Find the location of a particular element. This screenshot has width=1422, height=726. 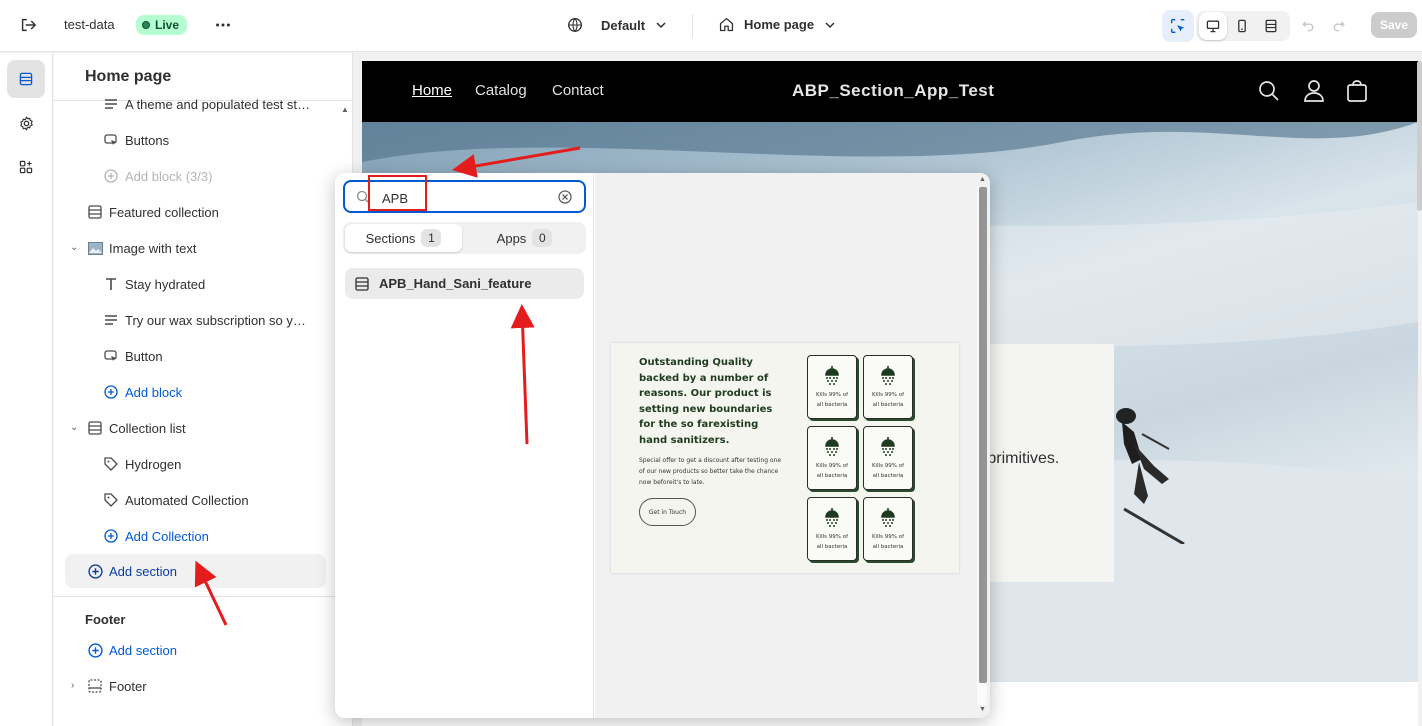

section-row-collection-list: Collection list is located at coordinates (136, 428).